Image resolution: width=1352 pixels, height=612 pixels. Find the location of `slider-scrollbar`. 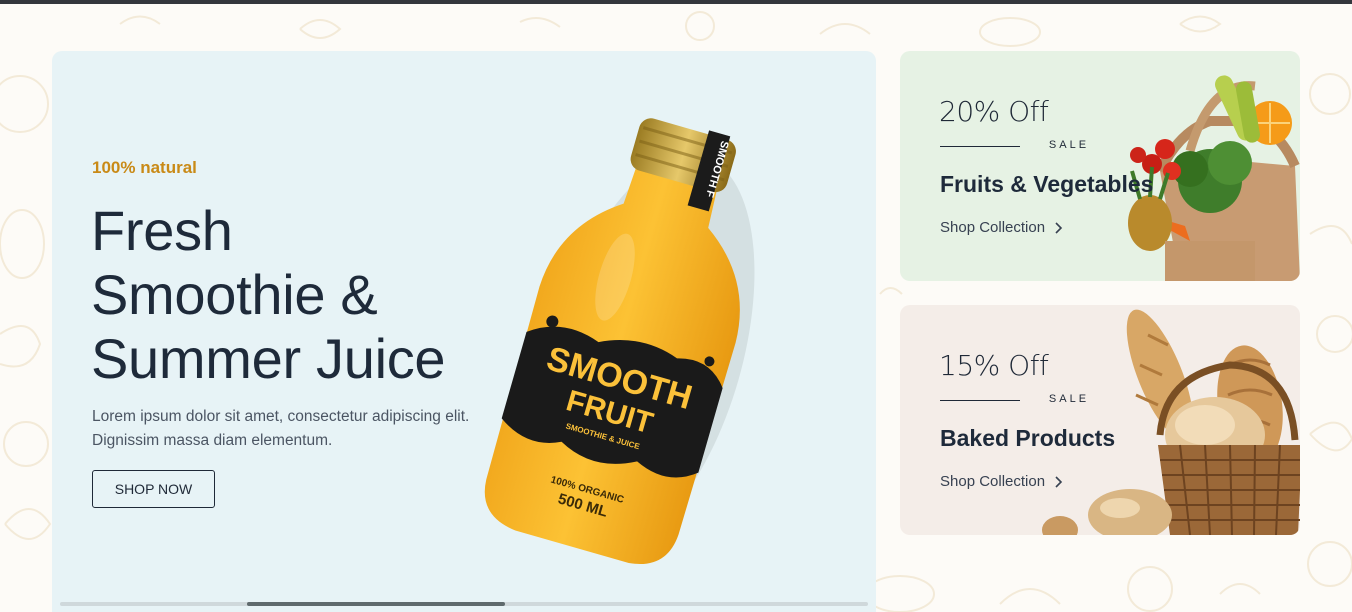

slider-scrollbar is located at coordinates (464, 604).